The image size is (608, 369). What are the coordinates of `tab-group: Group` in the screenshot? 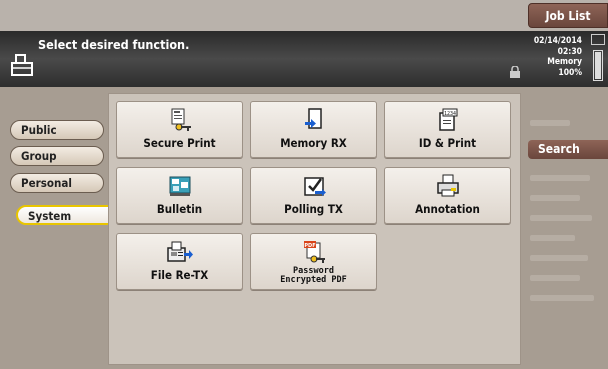 It's located at (57, 156).